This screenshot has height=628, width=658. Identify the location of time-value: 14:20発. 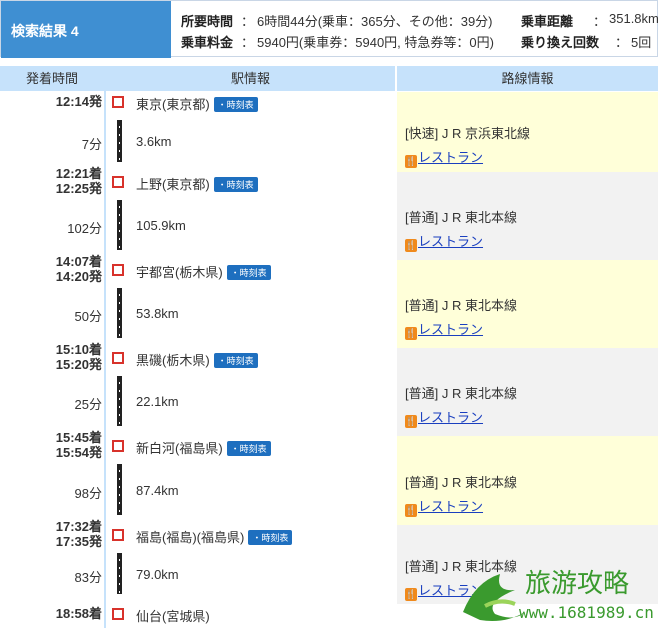
(78, 276).